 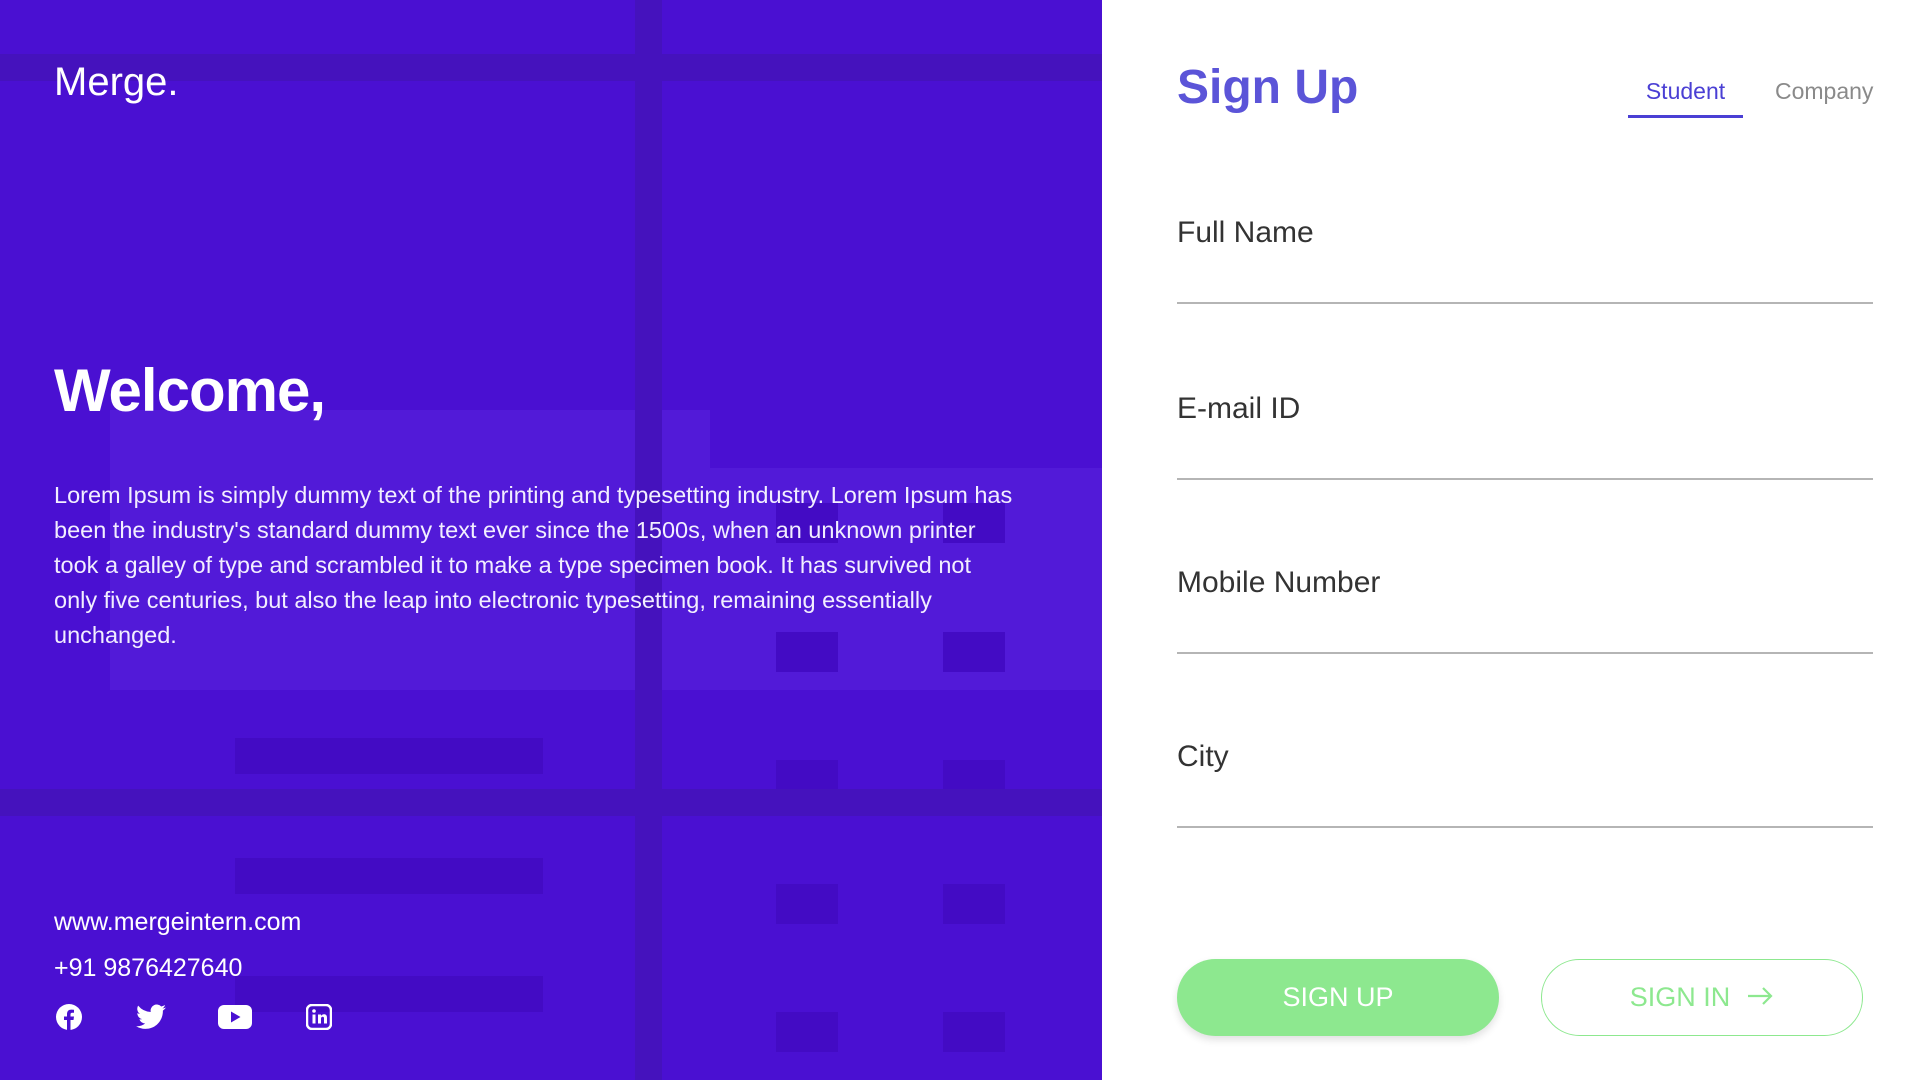 What do you see at coordinates (1824, 96) in the screenshot?
I see `tab-company: Company` at bounding box center [1824, 96].